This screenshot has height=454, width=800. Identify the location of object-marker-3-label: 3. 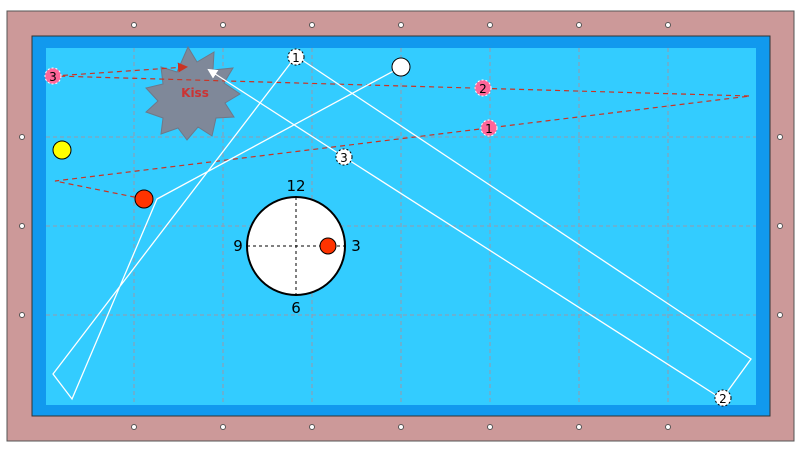
(53, 77).